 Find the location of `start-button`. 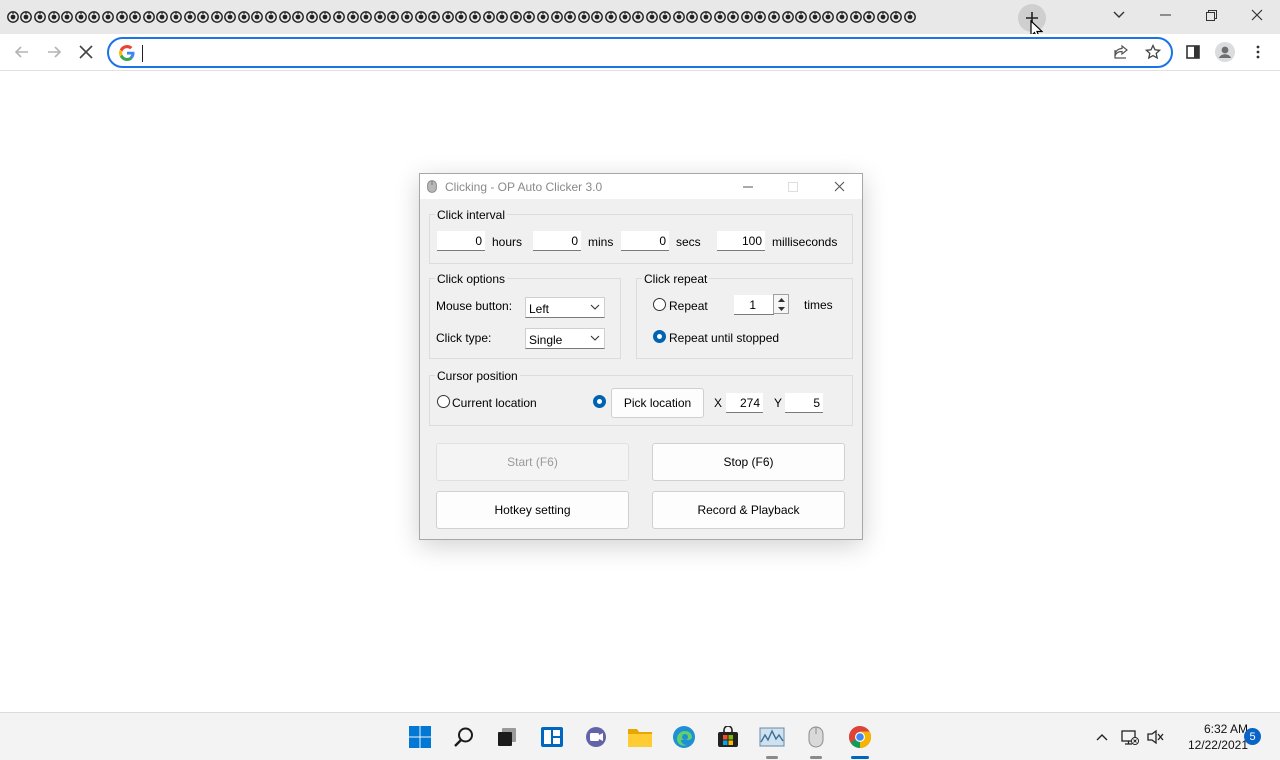

start-button is located at coordinates (420, 737).